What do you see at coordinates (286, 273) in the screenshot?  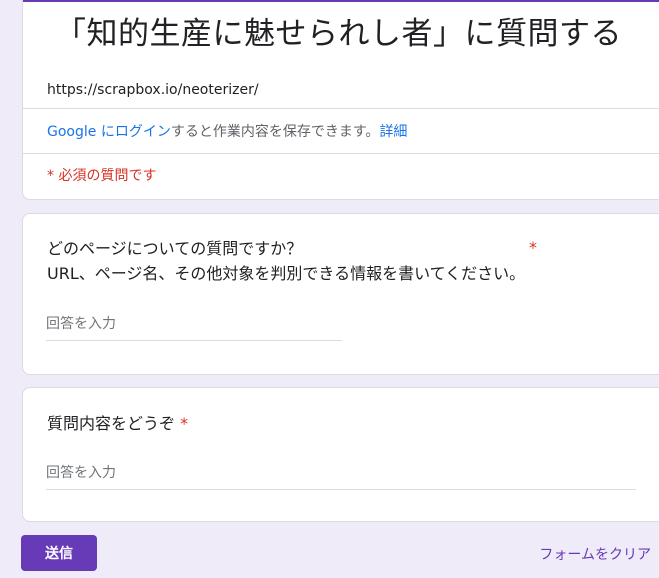 I see `question-title-line: URL、ページ名、その他対象を判別できる情報を書いてください。` at bounding box center [286, 273].